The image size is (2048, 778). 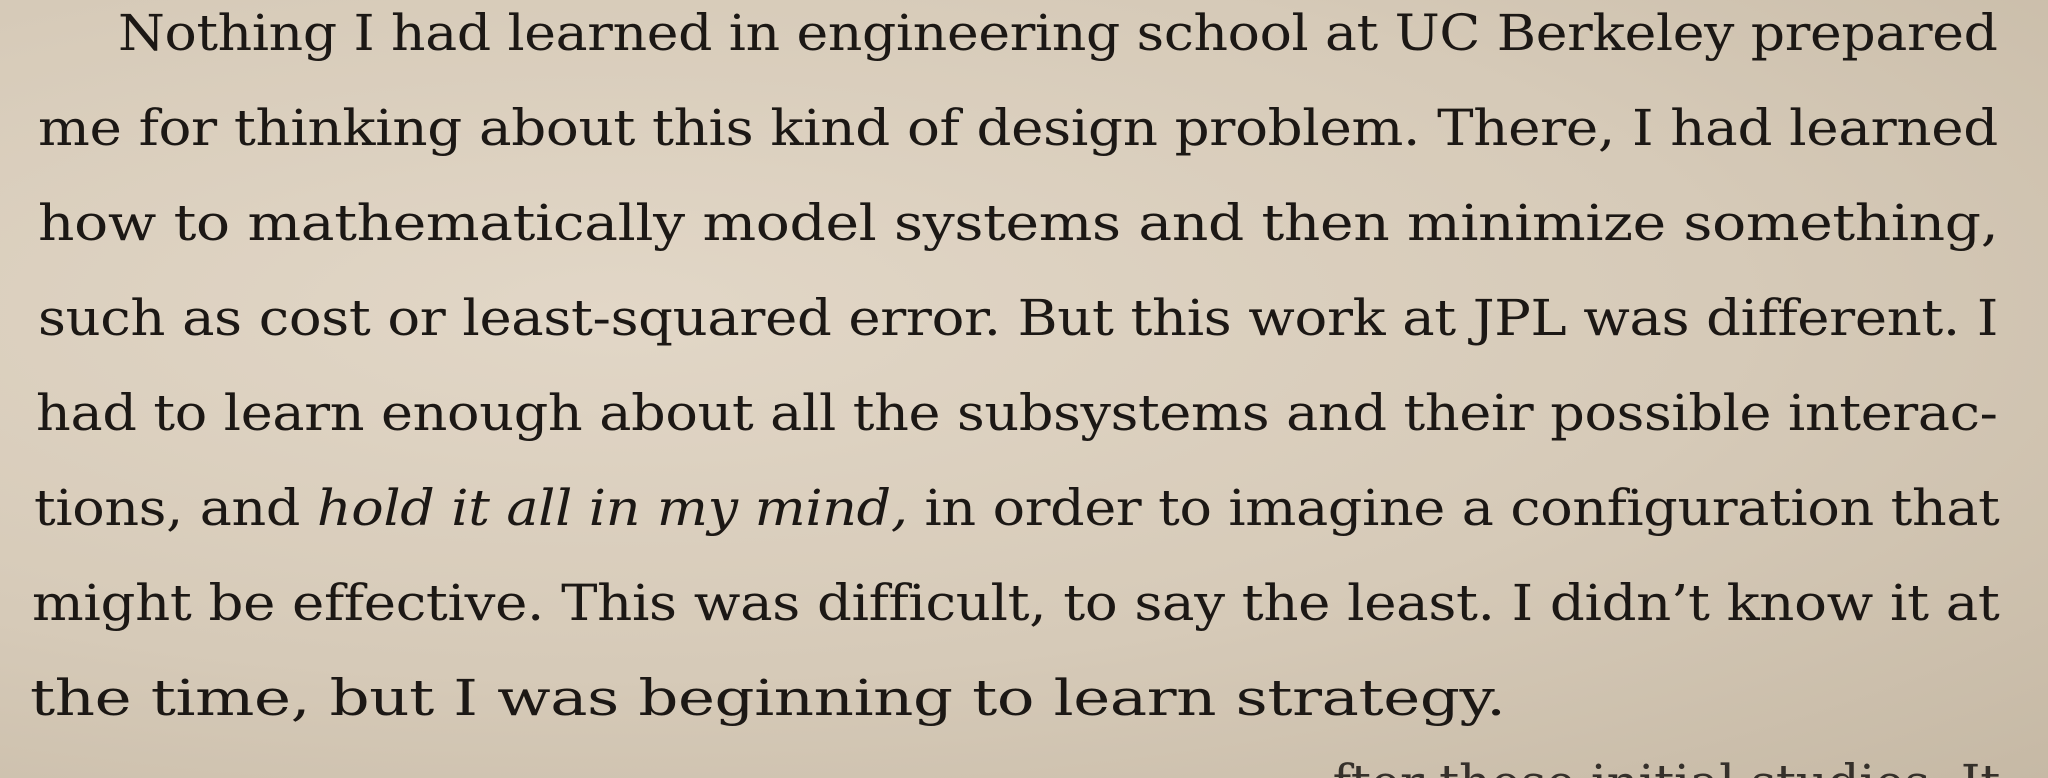 I want to click on text-run: tions, and, so click(x=175, y=508).